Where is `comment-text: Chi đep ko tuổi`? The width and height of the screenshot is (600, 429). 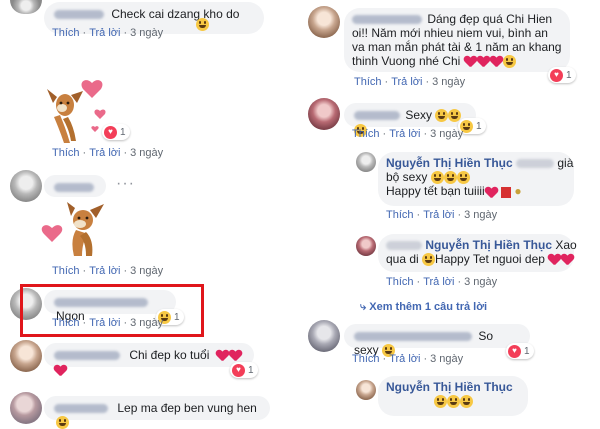
comment-text: Chi đep ko tuổi is located at coordinates (169, 355).